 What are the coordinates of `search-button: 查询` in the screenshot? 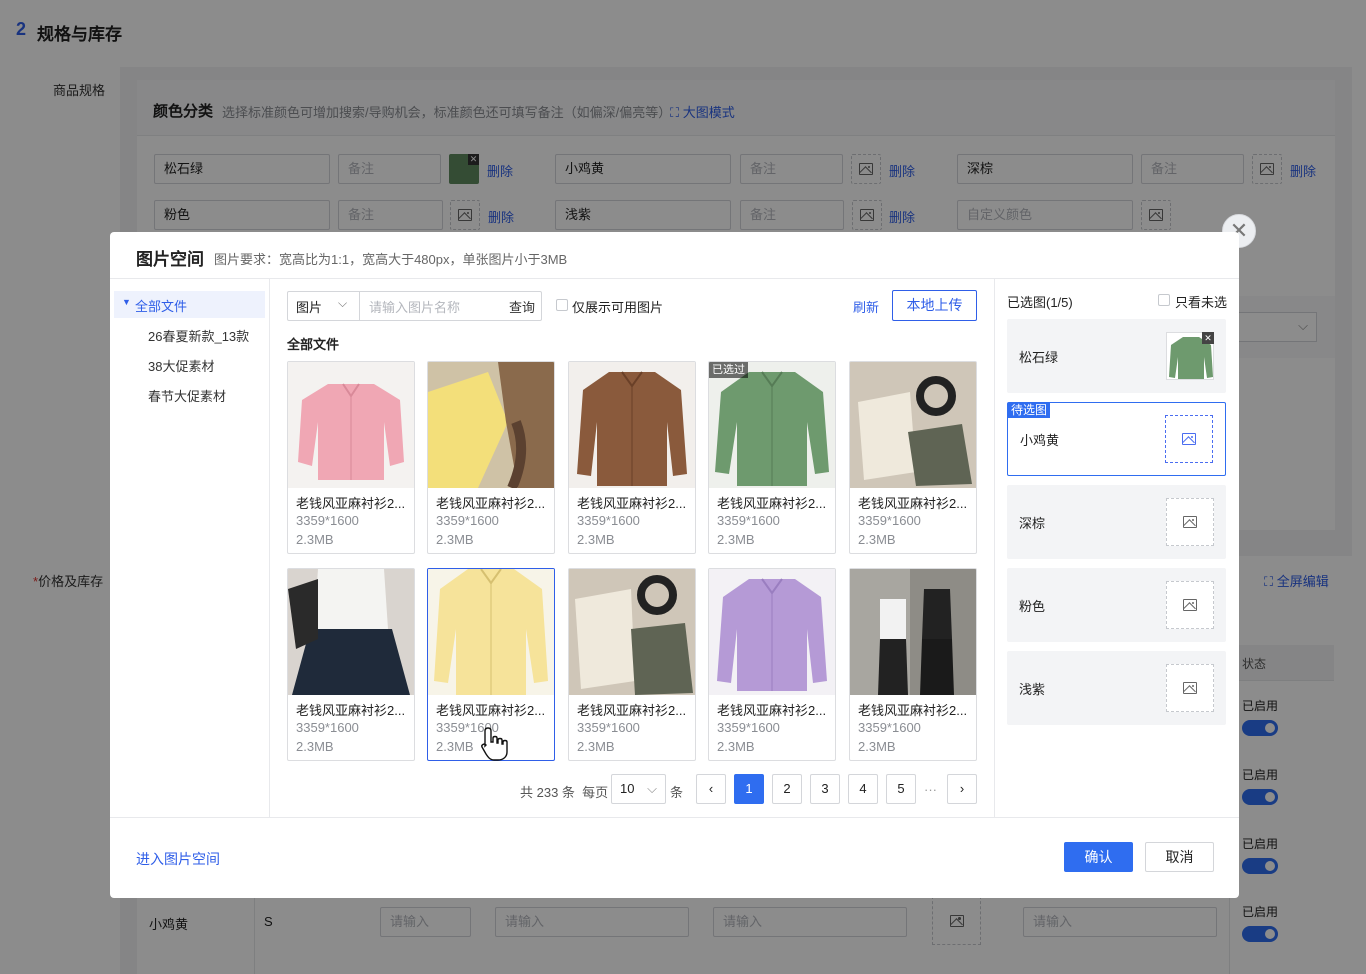 It's located at (522, 306).